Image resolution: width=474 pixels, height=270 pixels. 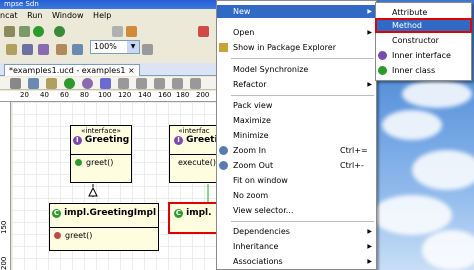 I want to click on ruler-tick: 40, so click(x=44, y=95).